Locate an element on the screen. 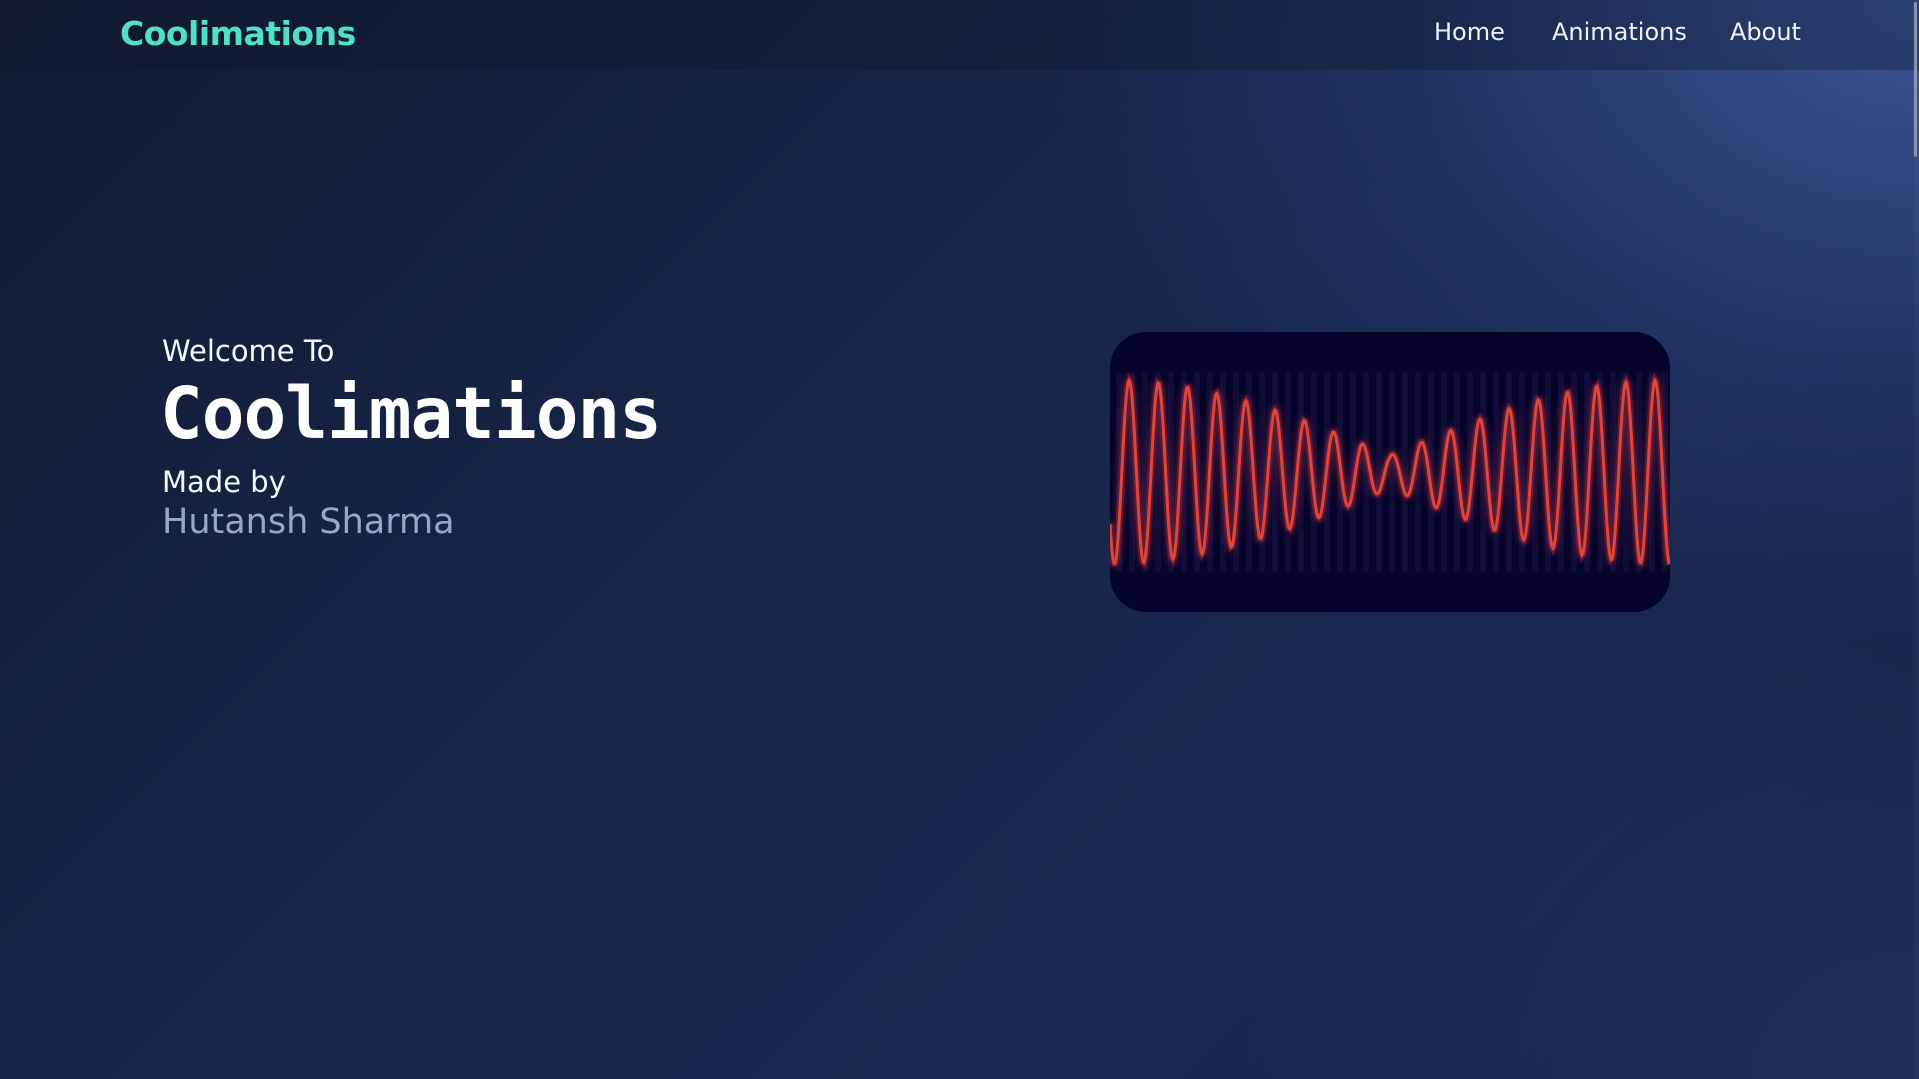  welcome-text: Welcome To is located at coordinates (248, 351).